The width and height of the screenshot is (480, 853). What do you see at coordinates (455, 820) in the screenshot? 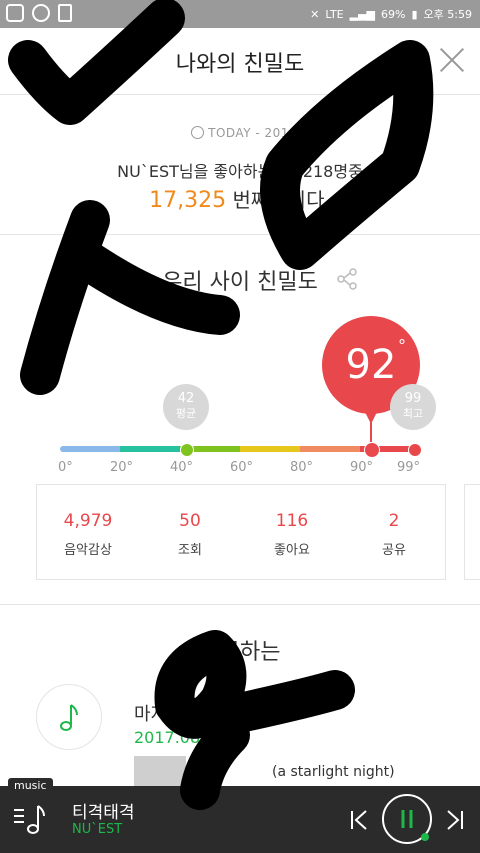
I see `next-icon` at bounding box center [455, 820].